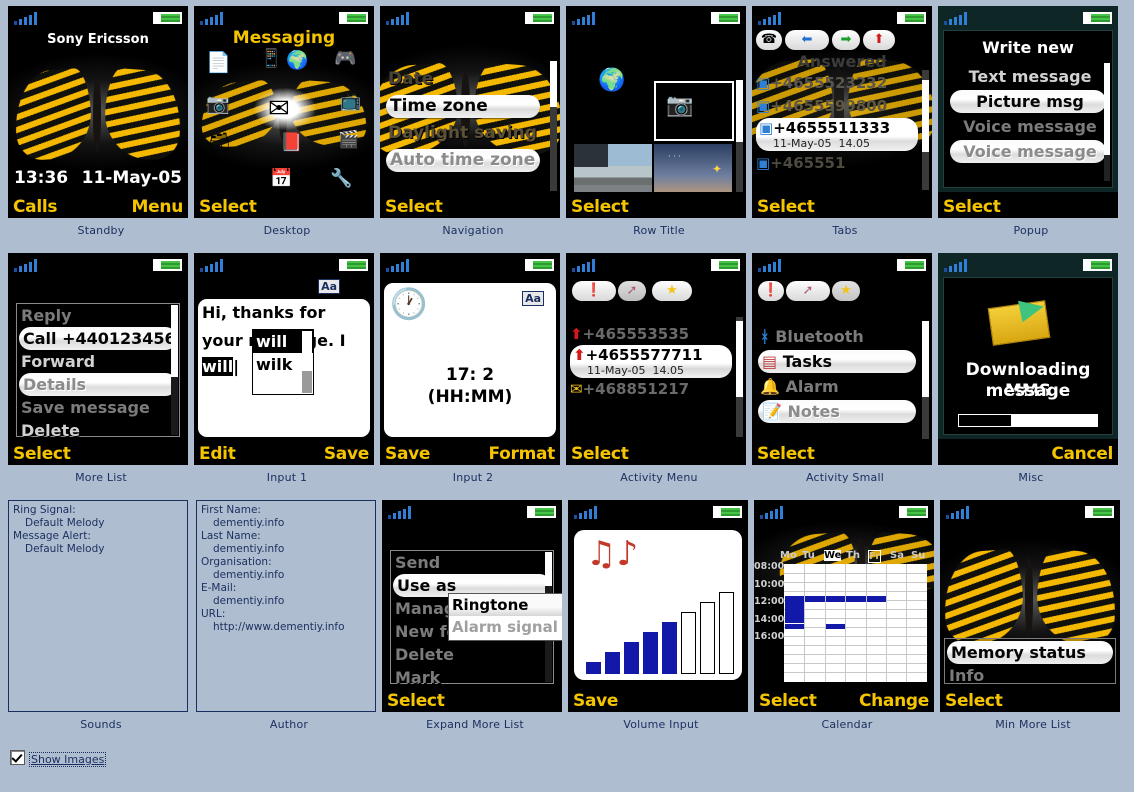  Describe the element at coordinates (345, 58) in the screenshot. I see `gamepad-icon: 🎮` at that location.